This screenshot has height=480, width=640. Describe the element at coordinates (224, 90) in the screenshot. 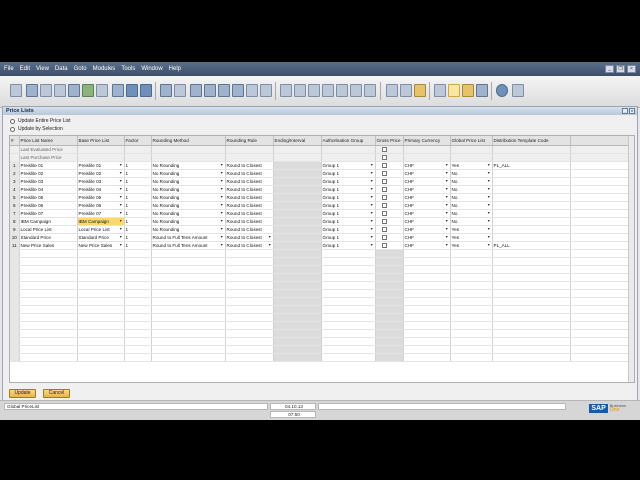

I see `next-record-icon` at that location.